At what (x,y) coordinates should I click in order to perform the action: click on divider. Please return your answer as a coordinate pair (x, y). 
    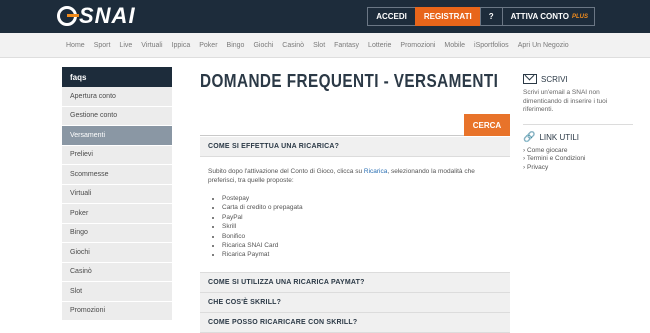
    Looking at the image, I should click on (578, 124).